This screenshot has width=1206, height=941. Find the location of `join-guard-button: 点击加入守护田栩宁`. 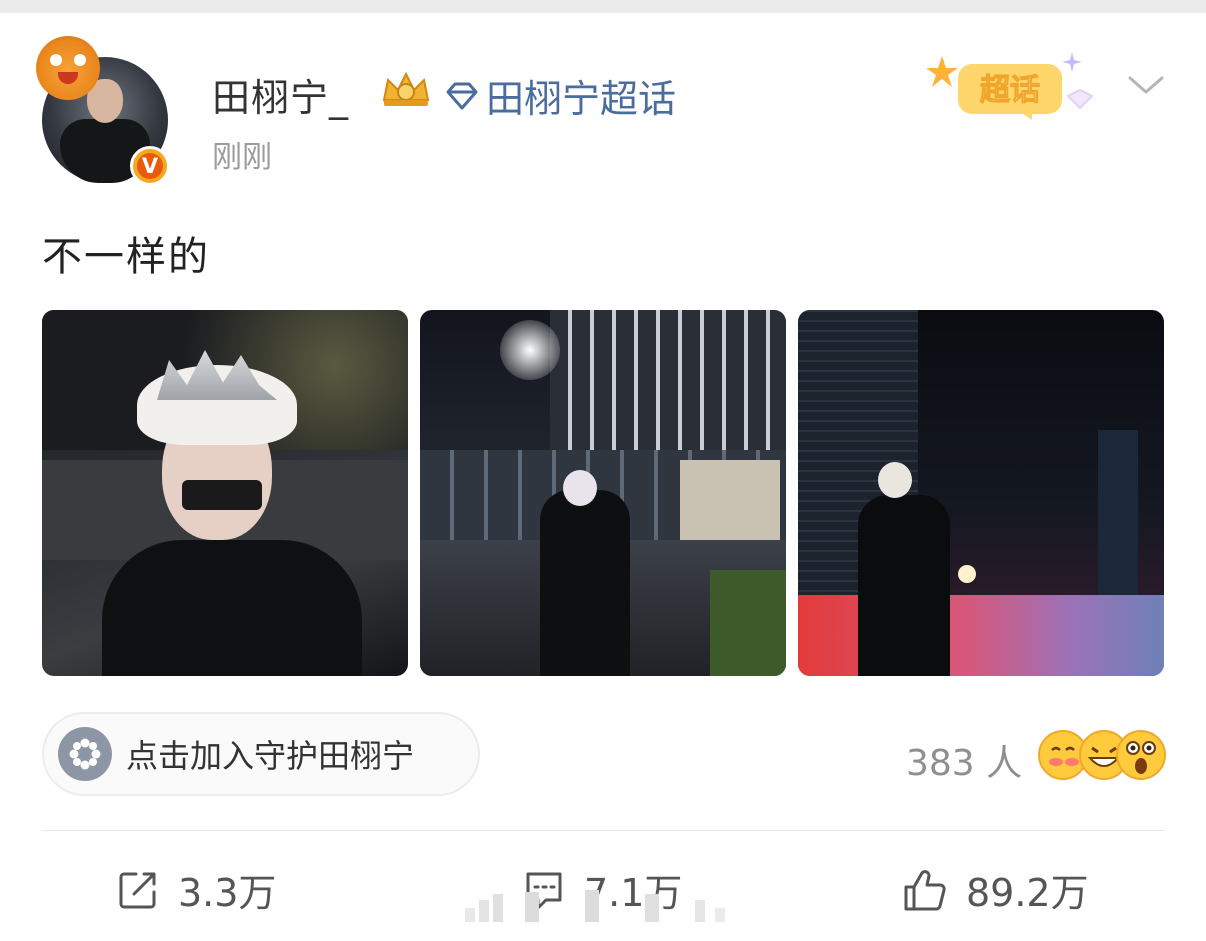

join-guard-button: 点击加入守护田栩宁 is located at coordinates (261, 754).